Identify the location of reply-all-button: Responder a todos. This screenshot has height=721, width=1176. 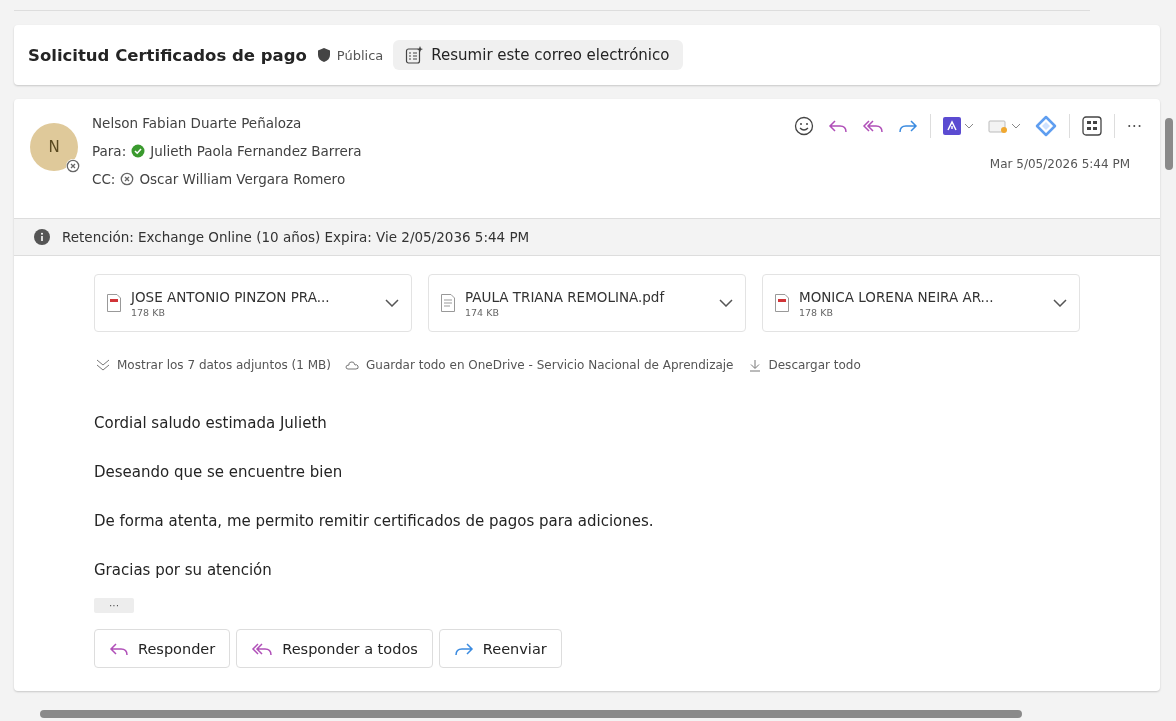
(334, 648).